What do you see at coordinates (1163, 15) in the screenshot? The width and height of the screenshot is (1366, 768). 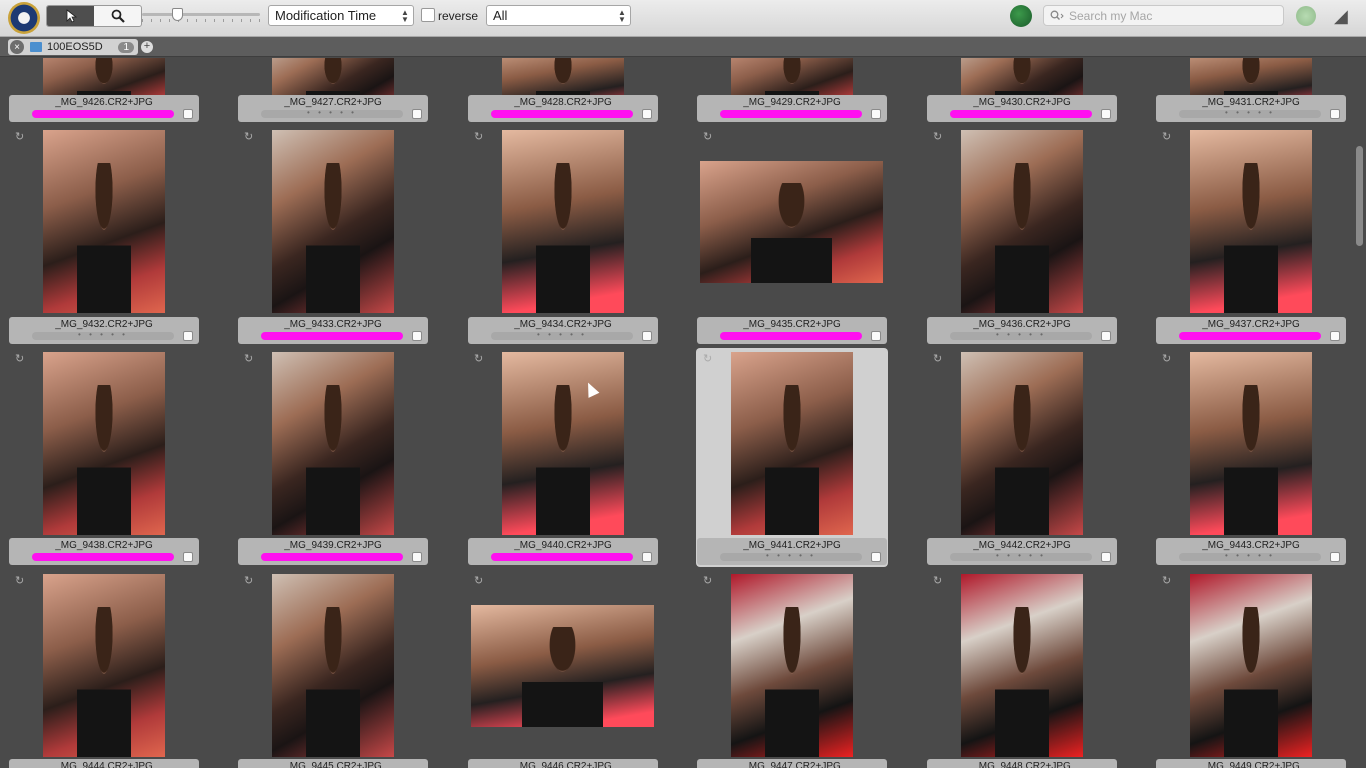 I see `search-field: Search my Mac` at bounding box center [1163, 15].